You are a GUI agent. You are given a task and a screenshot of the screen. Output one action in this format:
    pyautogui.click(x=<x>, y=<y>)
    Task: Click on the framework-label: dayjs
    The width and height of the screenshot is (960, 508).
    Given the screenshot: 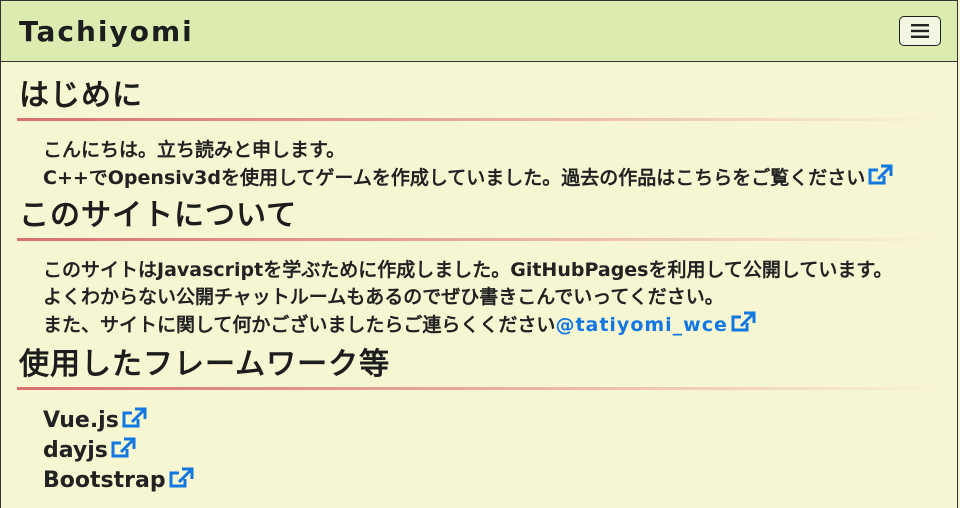 What is the action you would take?
    pyautogui.click(x=75, y=450)
    